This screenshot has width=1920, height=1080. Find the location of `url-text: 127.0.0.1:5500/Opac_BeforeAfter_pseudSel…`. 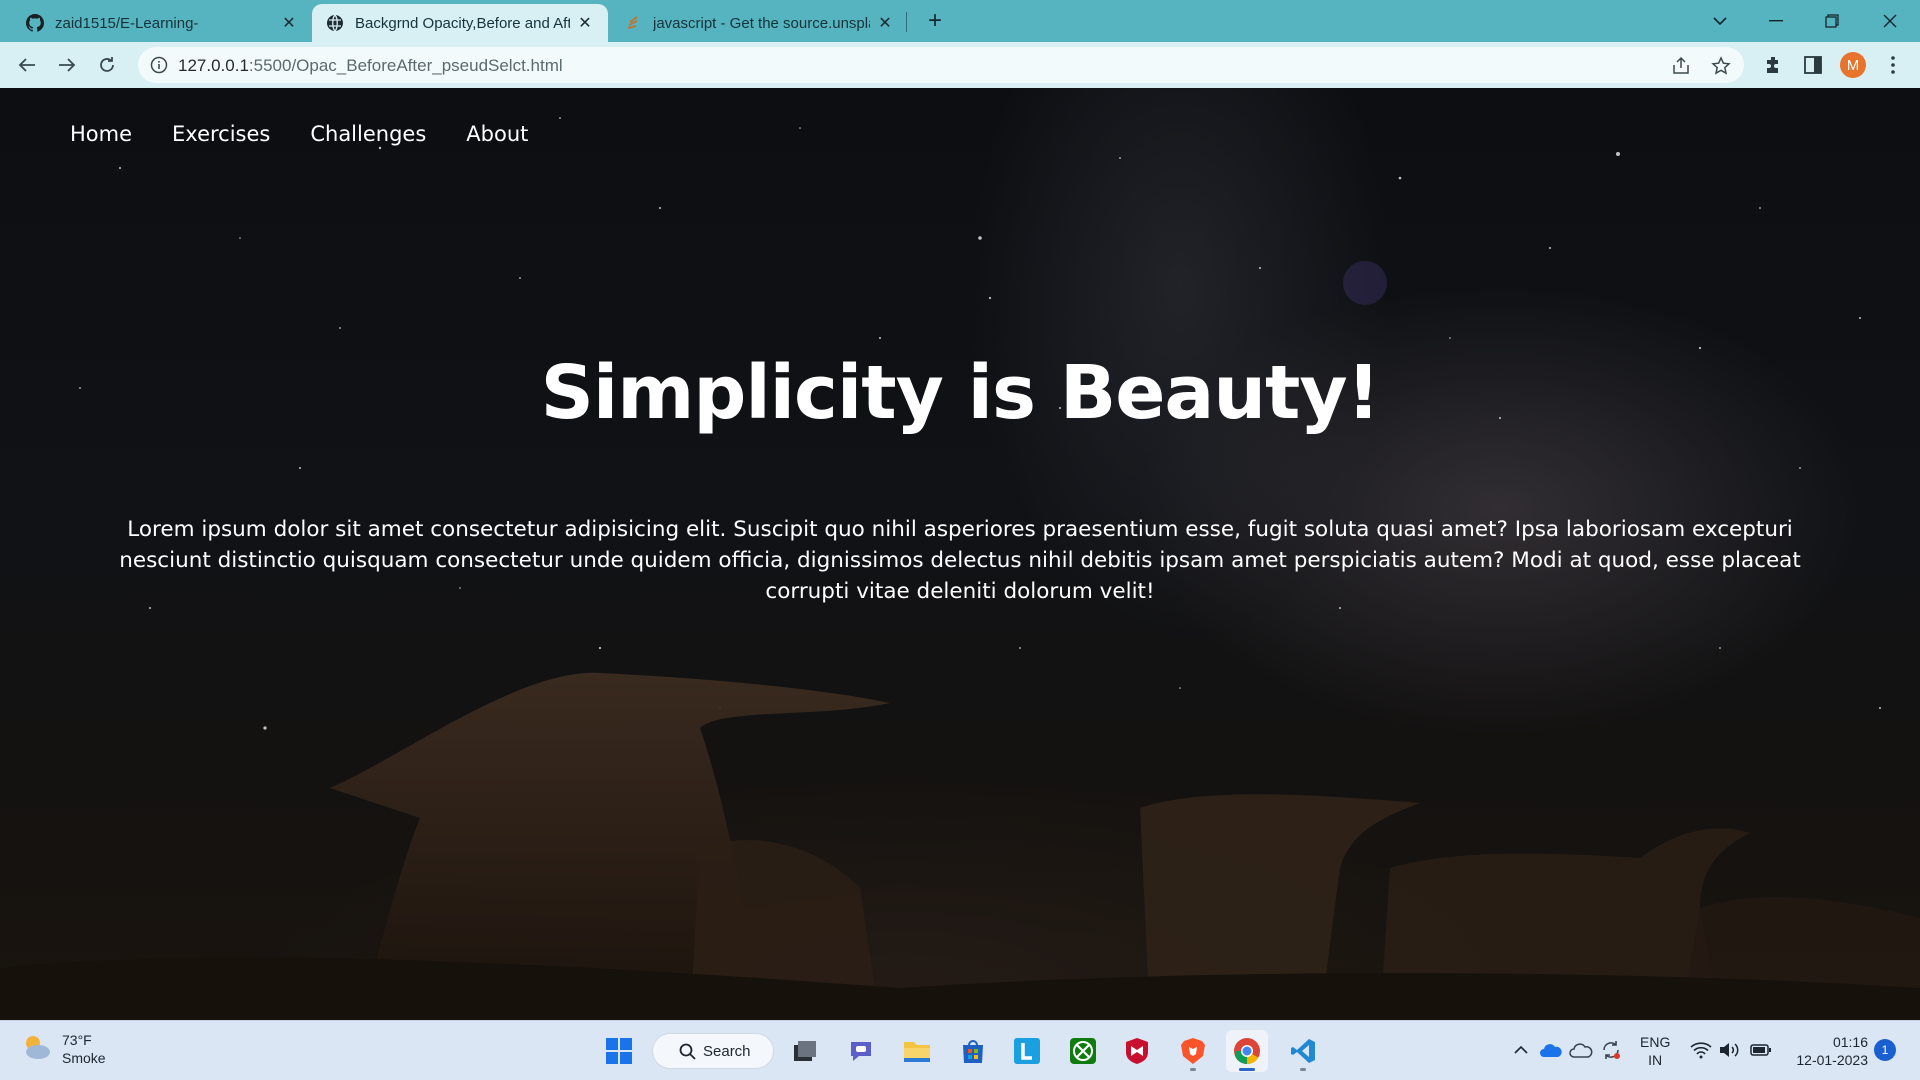

url-text: 127.0.0.1:5500/Opac_BeforeAfter_pseudSel… is located at coordinates (370, 66).